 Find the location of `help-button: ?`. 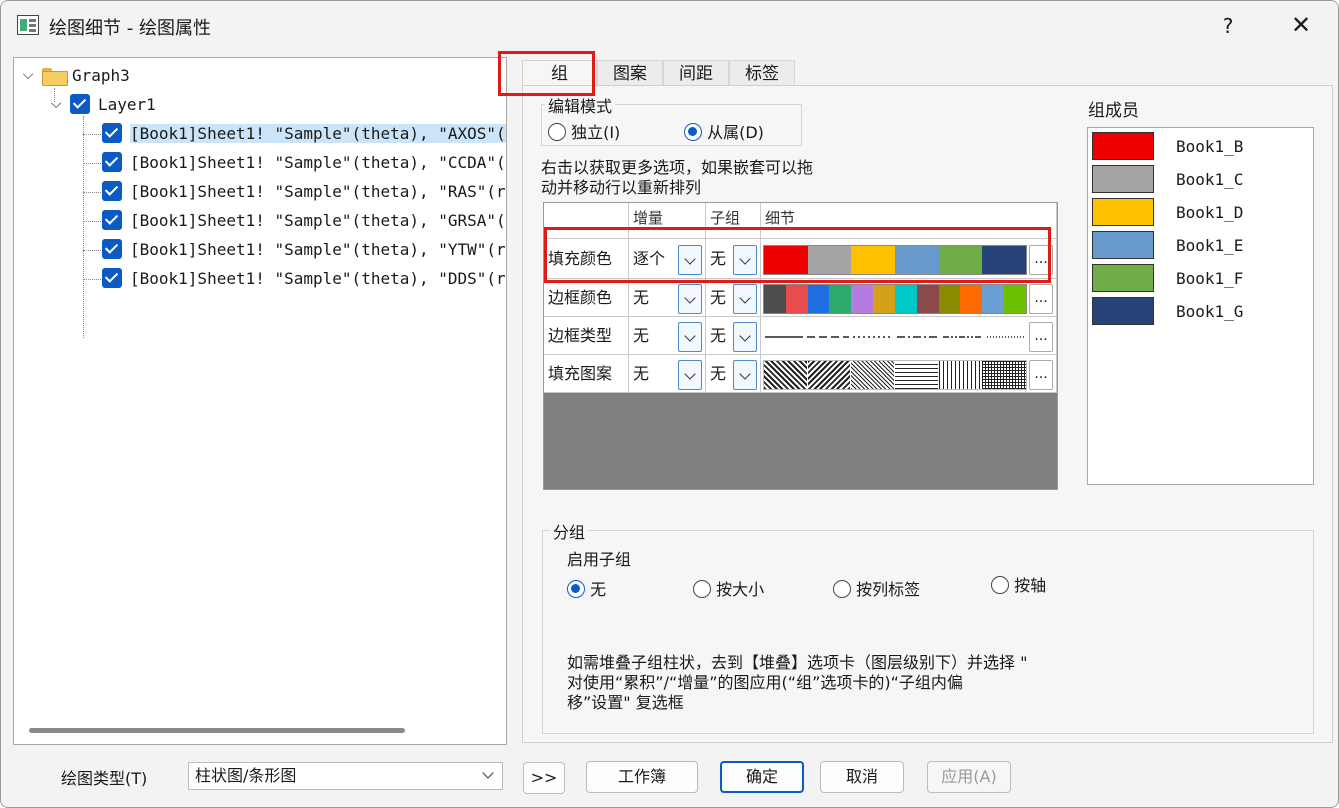

help-button: ? is located at coordinates (1228, 26).